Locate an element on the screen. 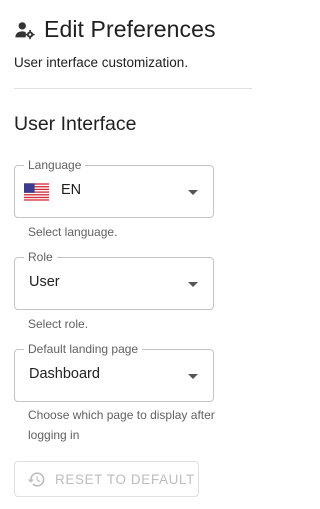  language-helper: Select language. is located at coordinates (73, 232).